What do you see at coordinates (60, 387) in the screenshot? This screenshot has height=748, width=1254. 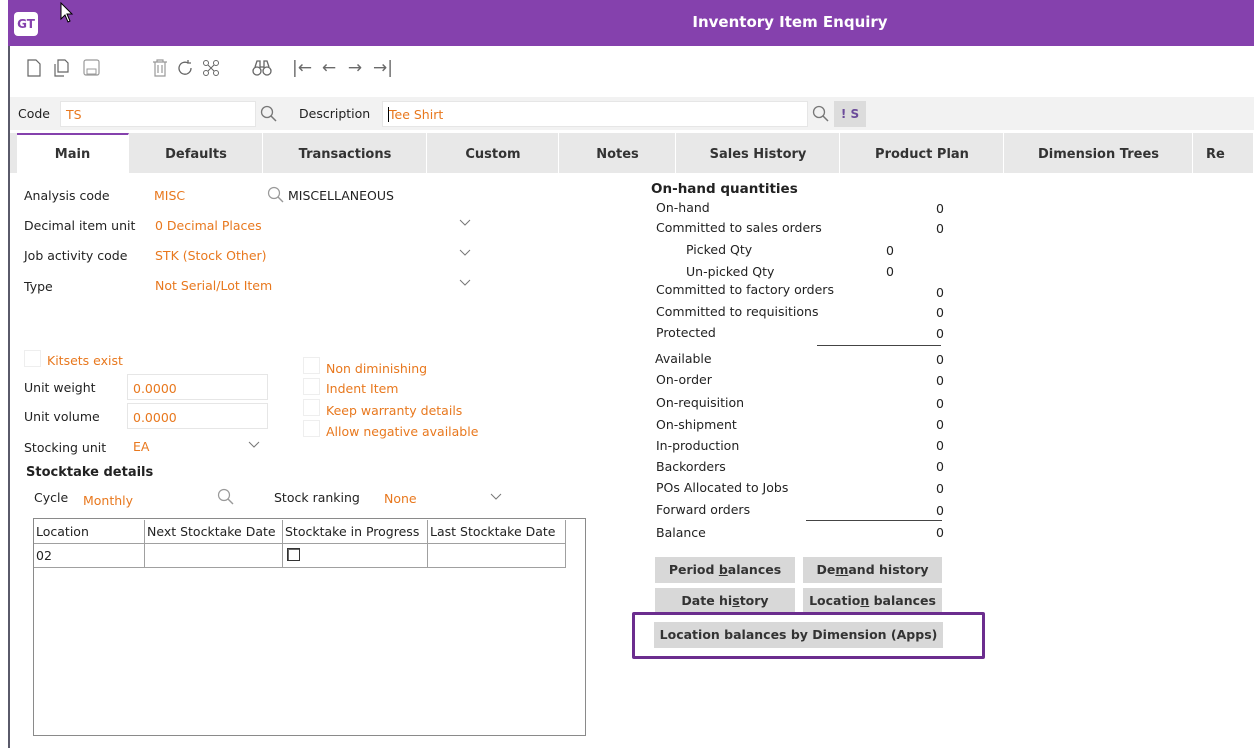 I see `unit-weight-label: Unit weight` at bounding box center [60, 387].